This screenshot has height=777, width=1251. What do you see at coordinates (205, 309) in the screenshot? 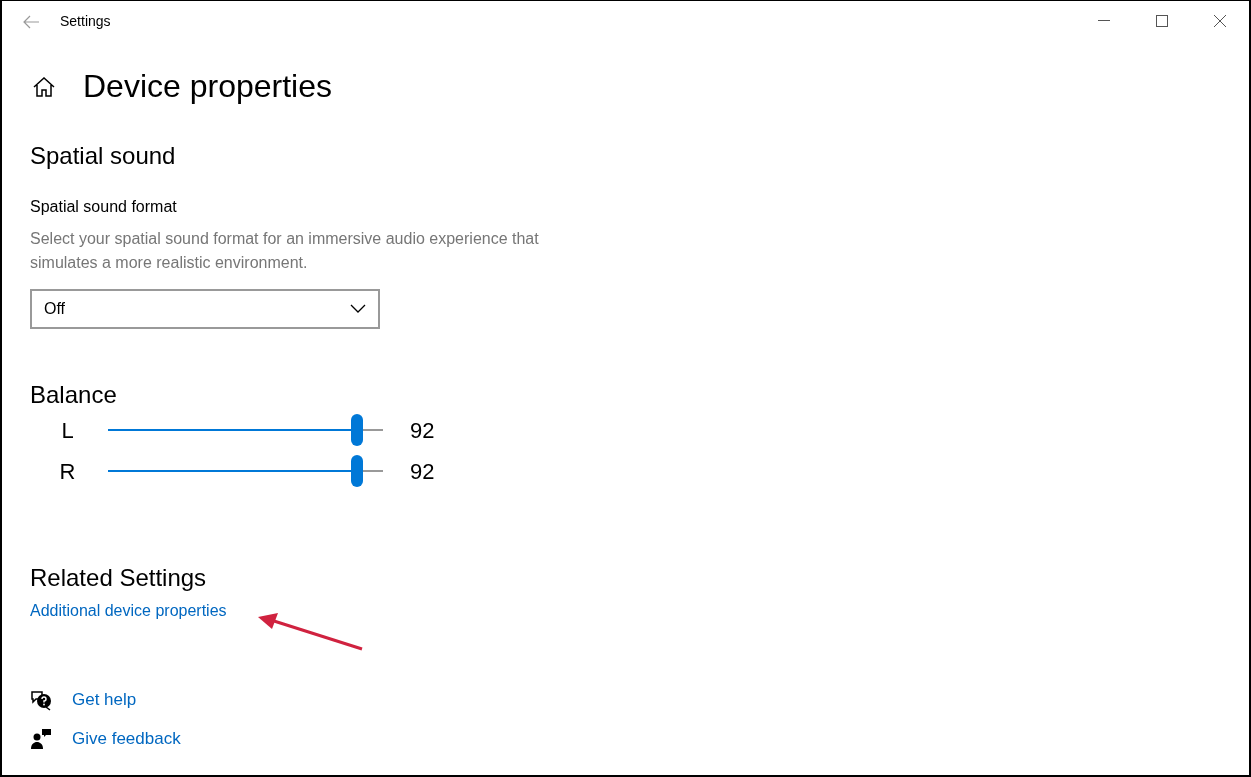
I see `format-dropdown: Off` at bounding box center [205, 309].